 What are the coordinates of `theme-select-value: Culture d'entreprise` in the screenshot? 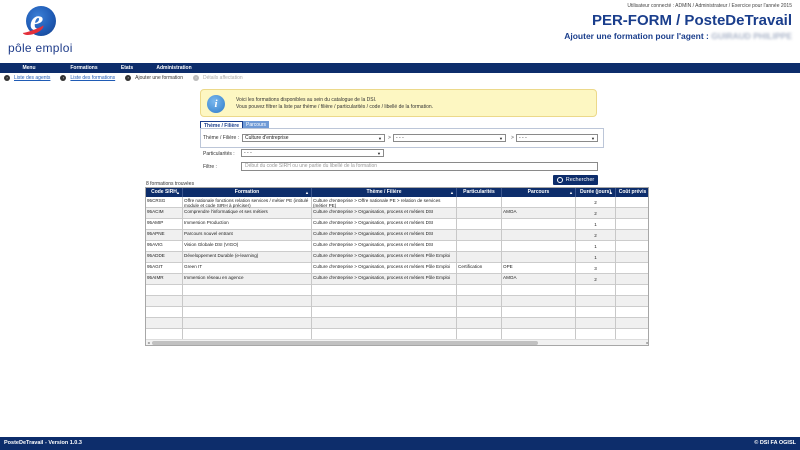 It's located at (267, 138).